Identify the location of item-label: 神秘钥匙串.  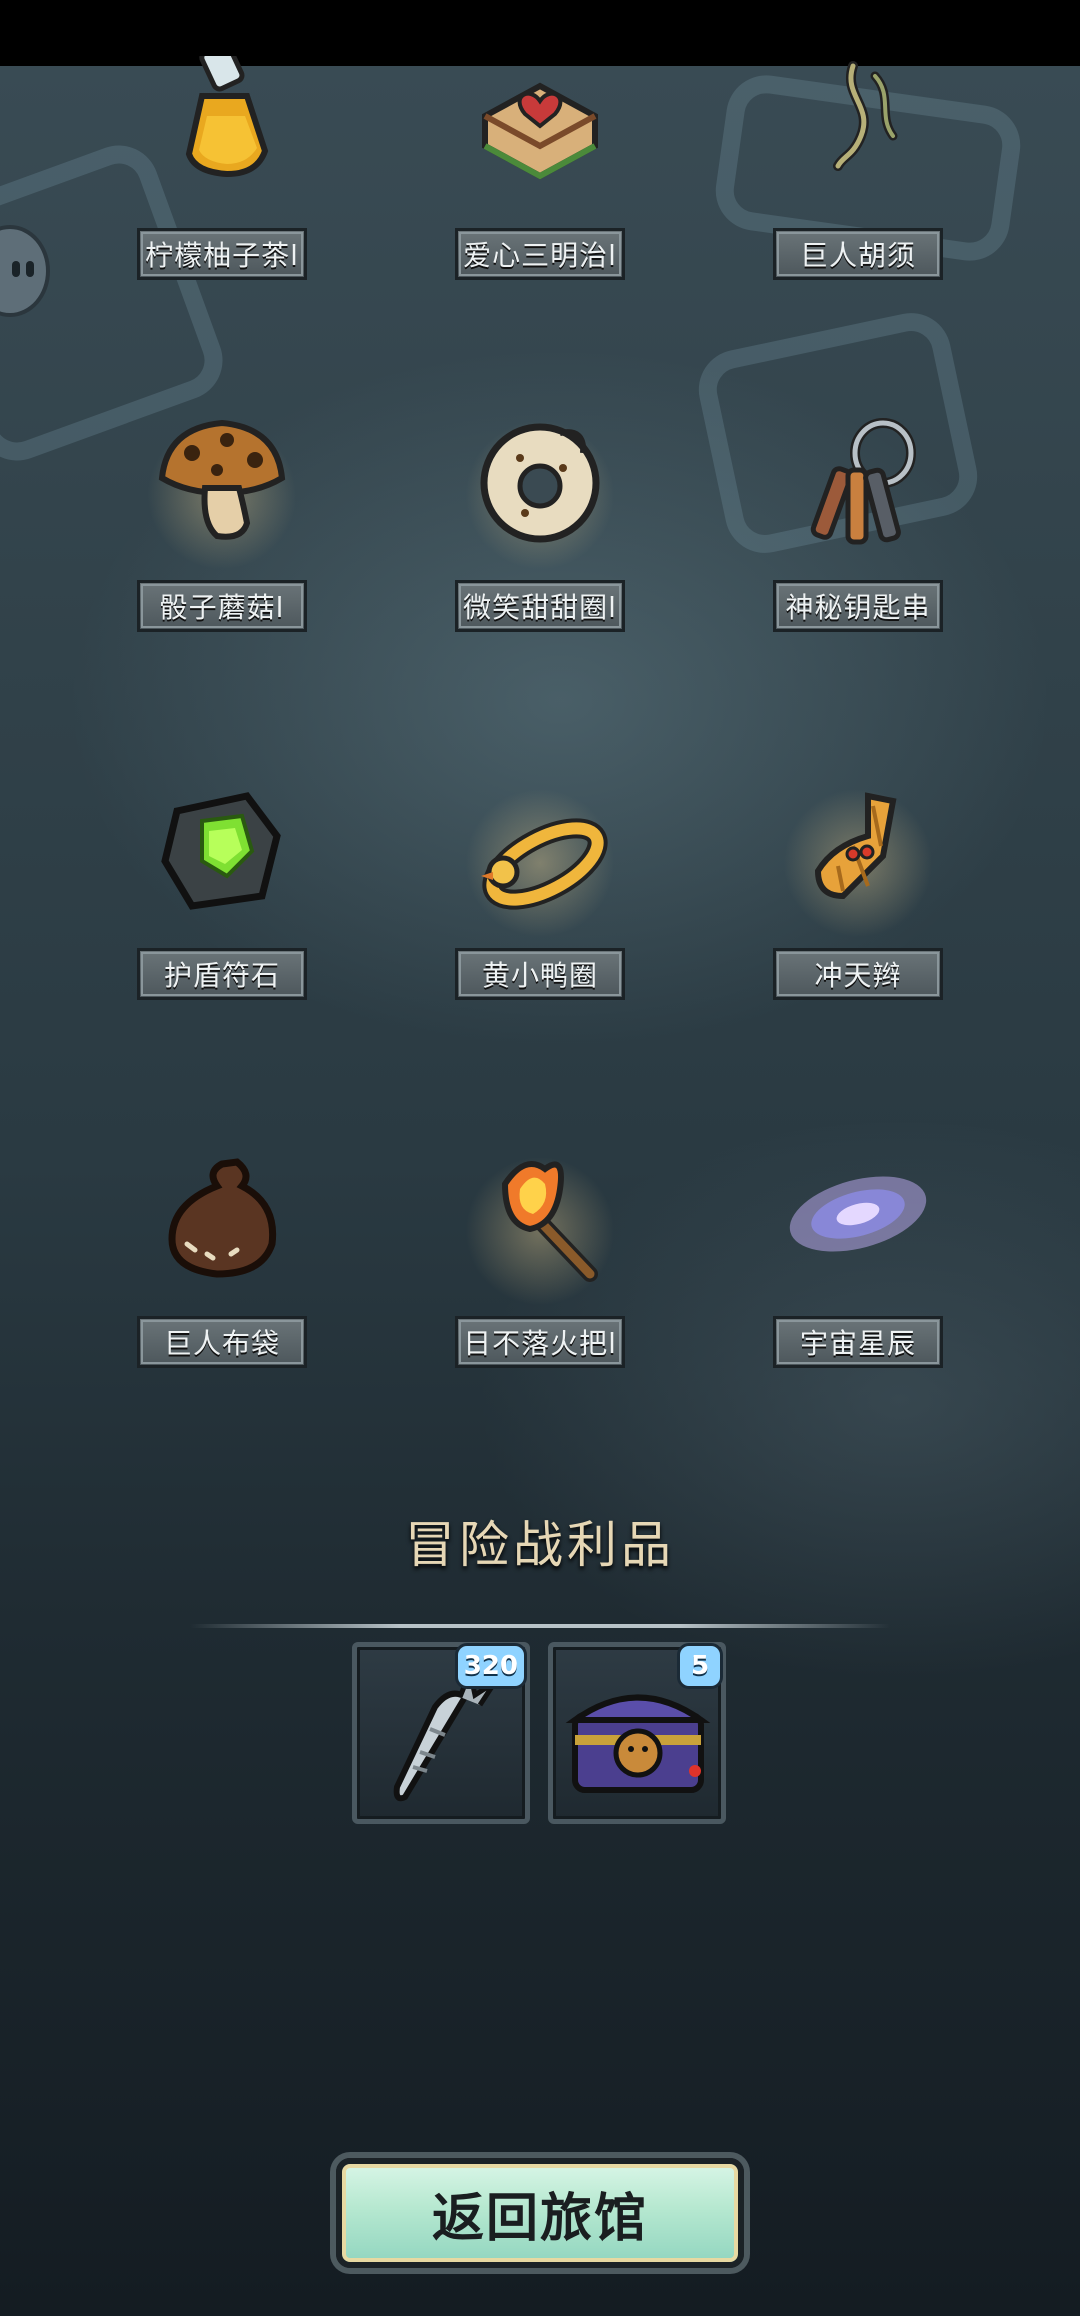
(858, 606).